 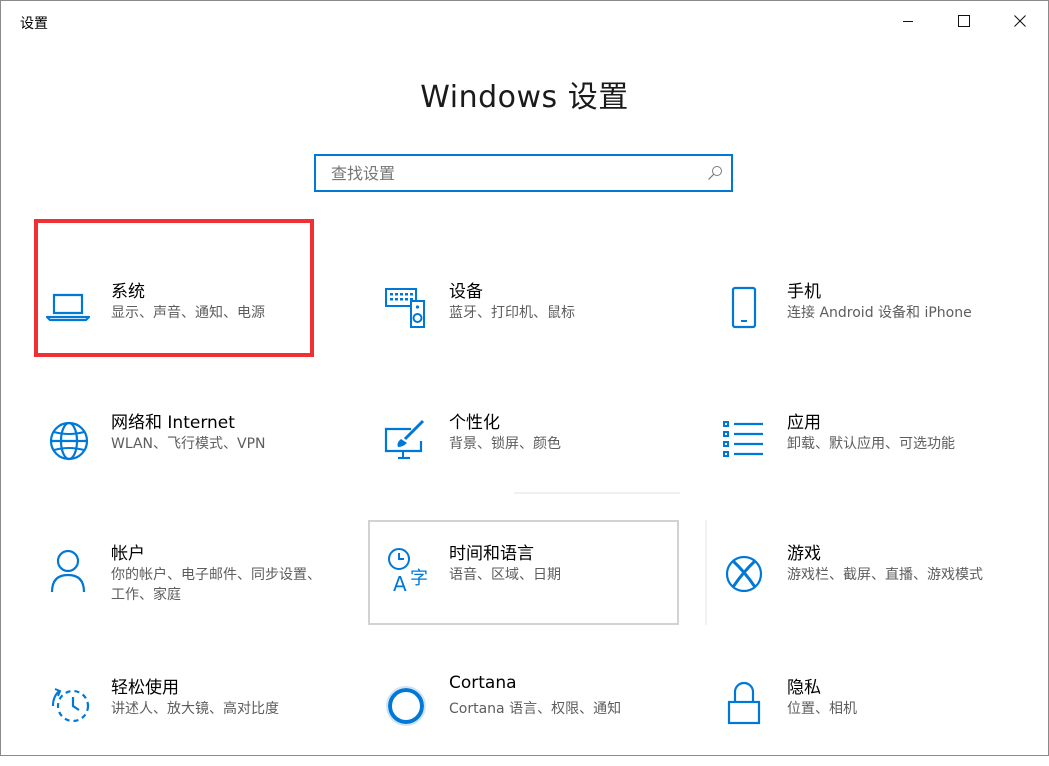 I want to click on tile-time-language: A 字 时间和语言 语音、区域、日期, so click(x=527, y=579).